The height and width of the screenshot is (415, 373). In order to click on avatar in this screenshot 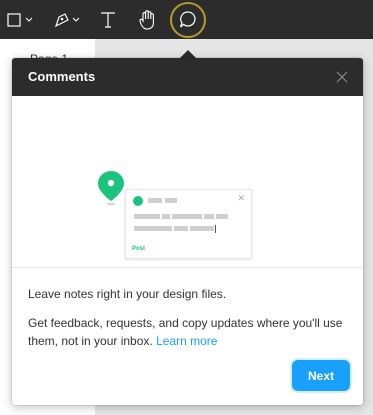, I will do `click(138, 201)`.